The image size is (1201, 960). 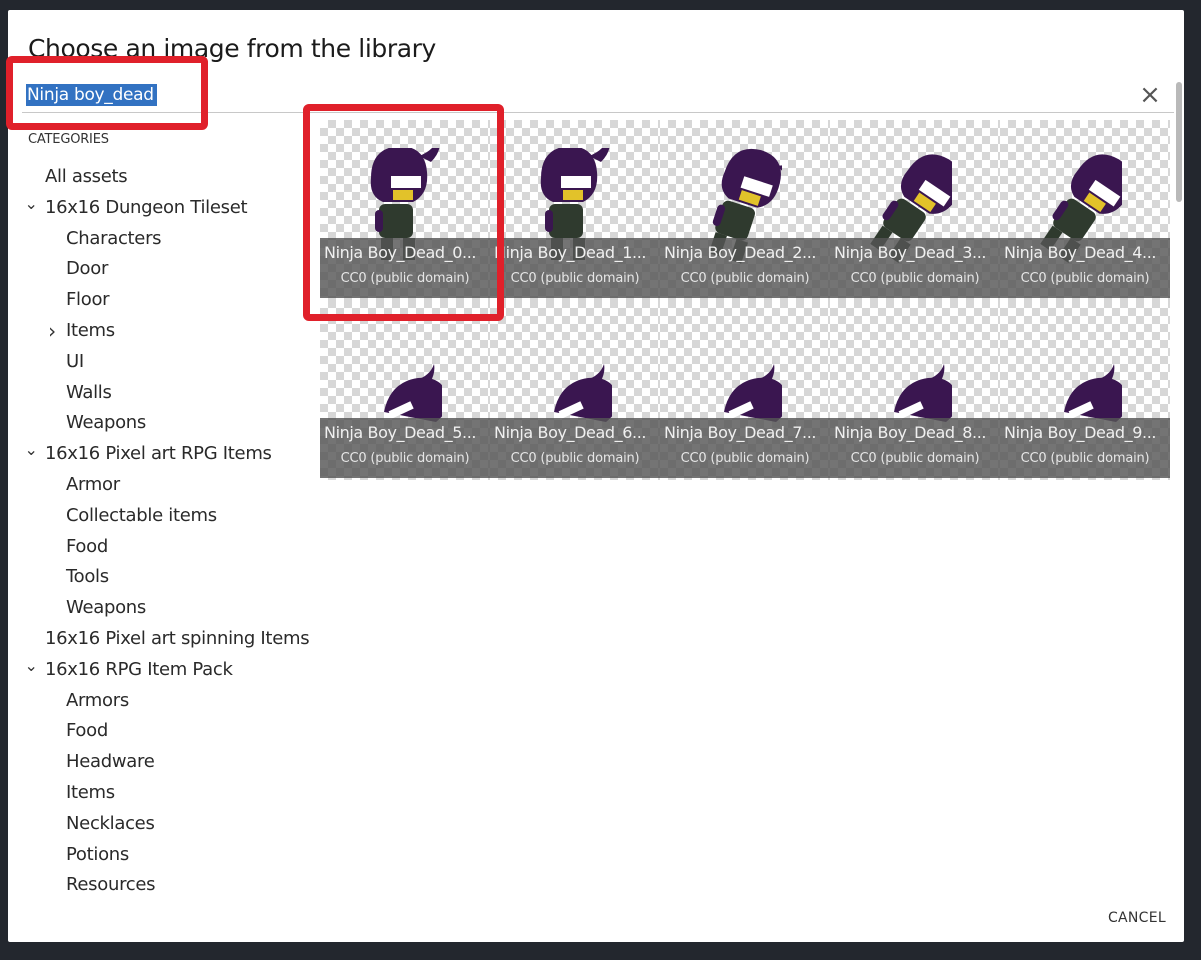 I want to click on asset-caption: Ninja Boy_Dead_0... CC0 (public domain), so click(x=405, y=268).